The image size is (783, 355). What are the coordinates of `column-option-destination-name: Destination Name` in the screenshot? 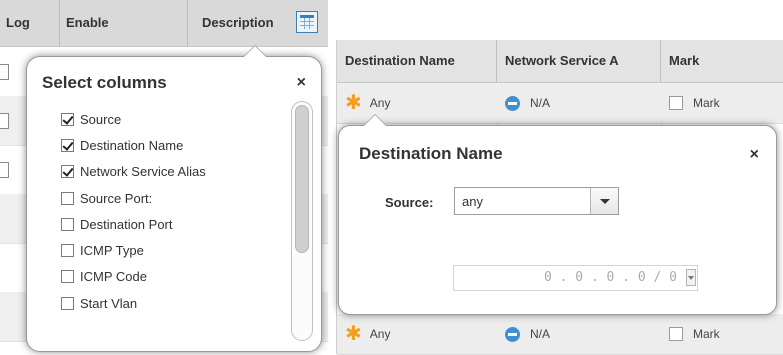 It's located at (133, 145).